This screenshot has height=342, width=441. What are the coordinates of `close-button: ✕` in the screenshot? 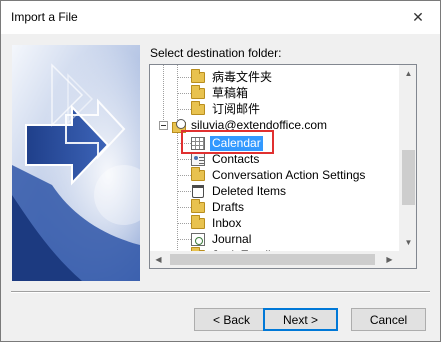 It's located at (418, 17).